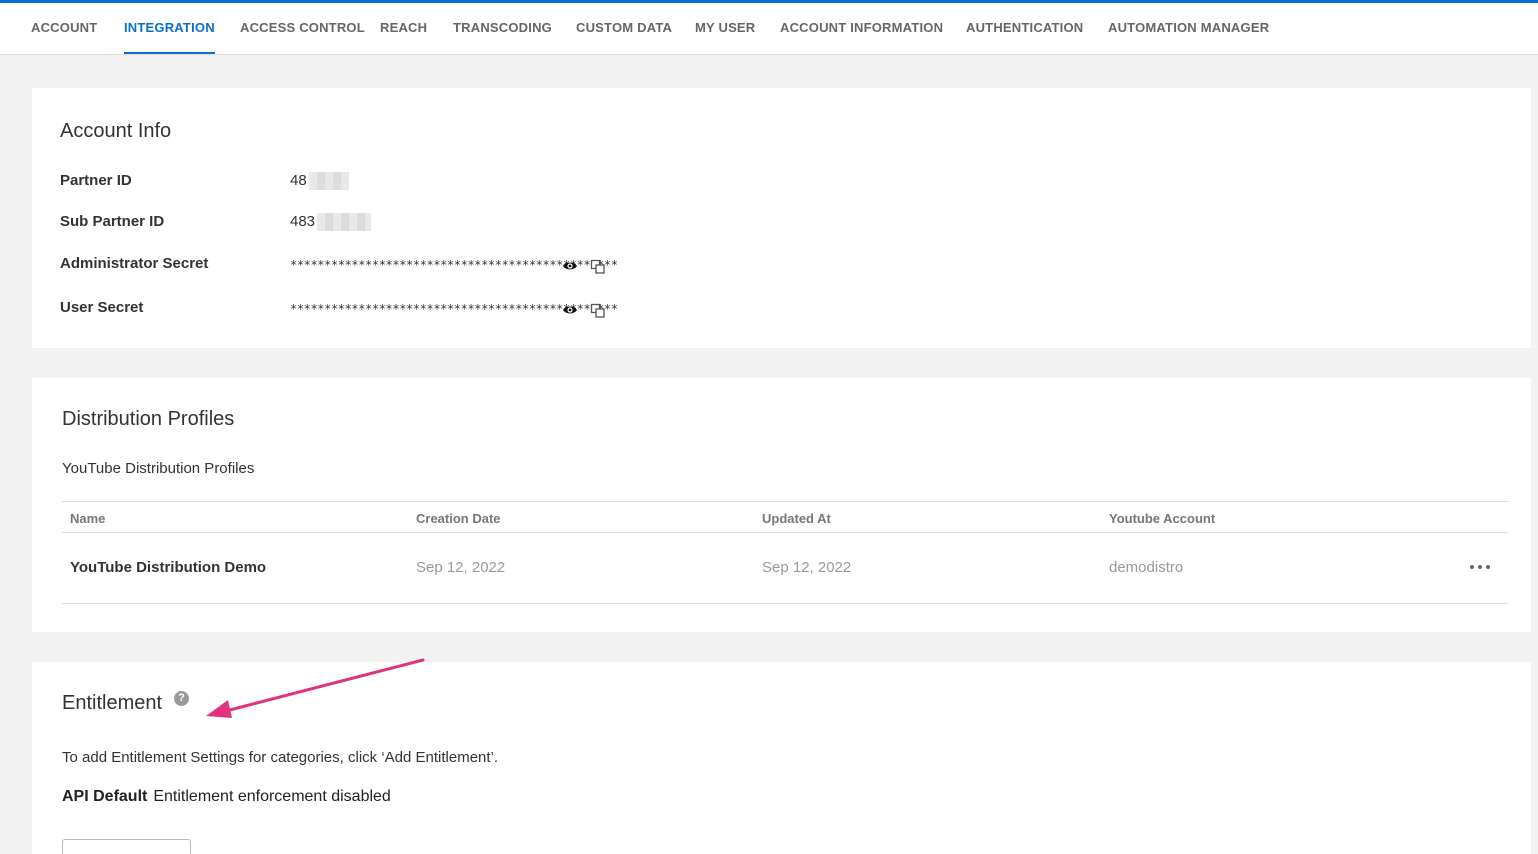 This screenshot has width=1538, height=854. What do you see at coordinates (272, 796) in the screenshot?
I see `api-default-value: Entitlement enforcement disabled` at bounding box center [272, 796].